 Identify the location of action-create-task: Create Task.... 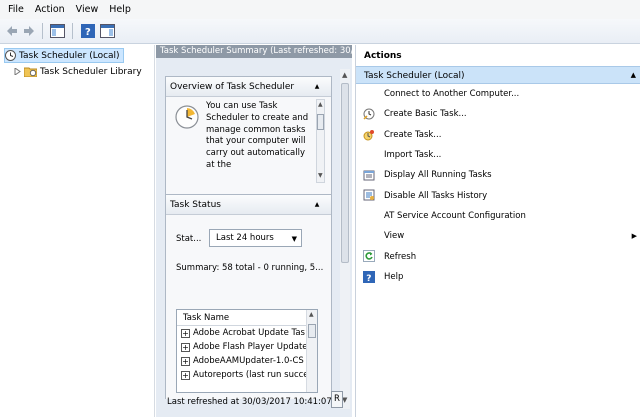
(498, 135).